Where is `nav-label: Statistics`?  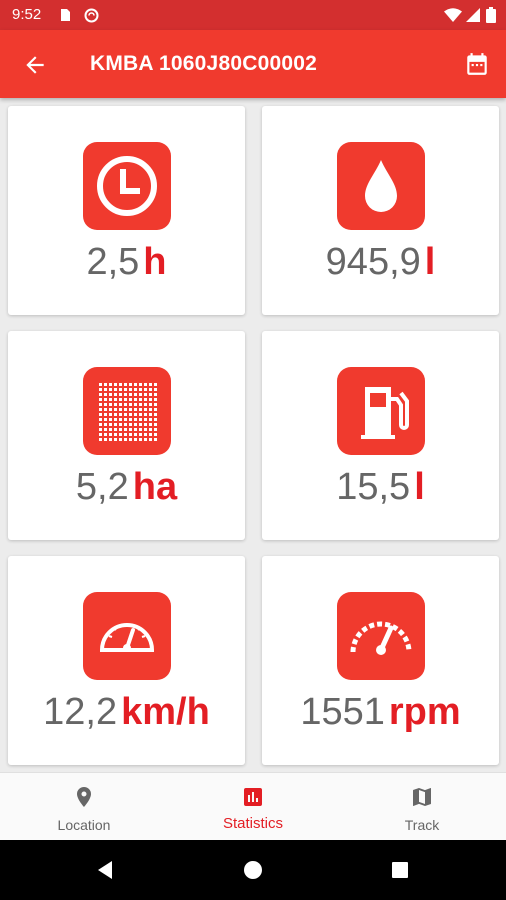
nav-label: Statistics is located at coordinates (252, 823).